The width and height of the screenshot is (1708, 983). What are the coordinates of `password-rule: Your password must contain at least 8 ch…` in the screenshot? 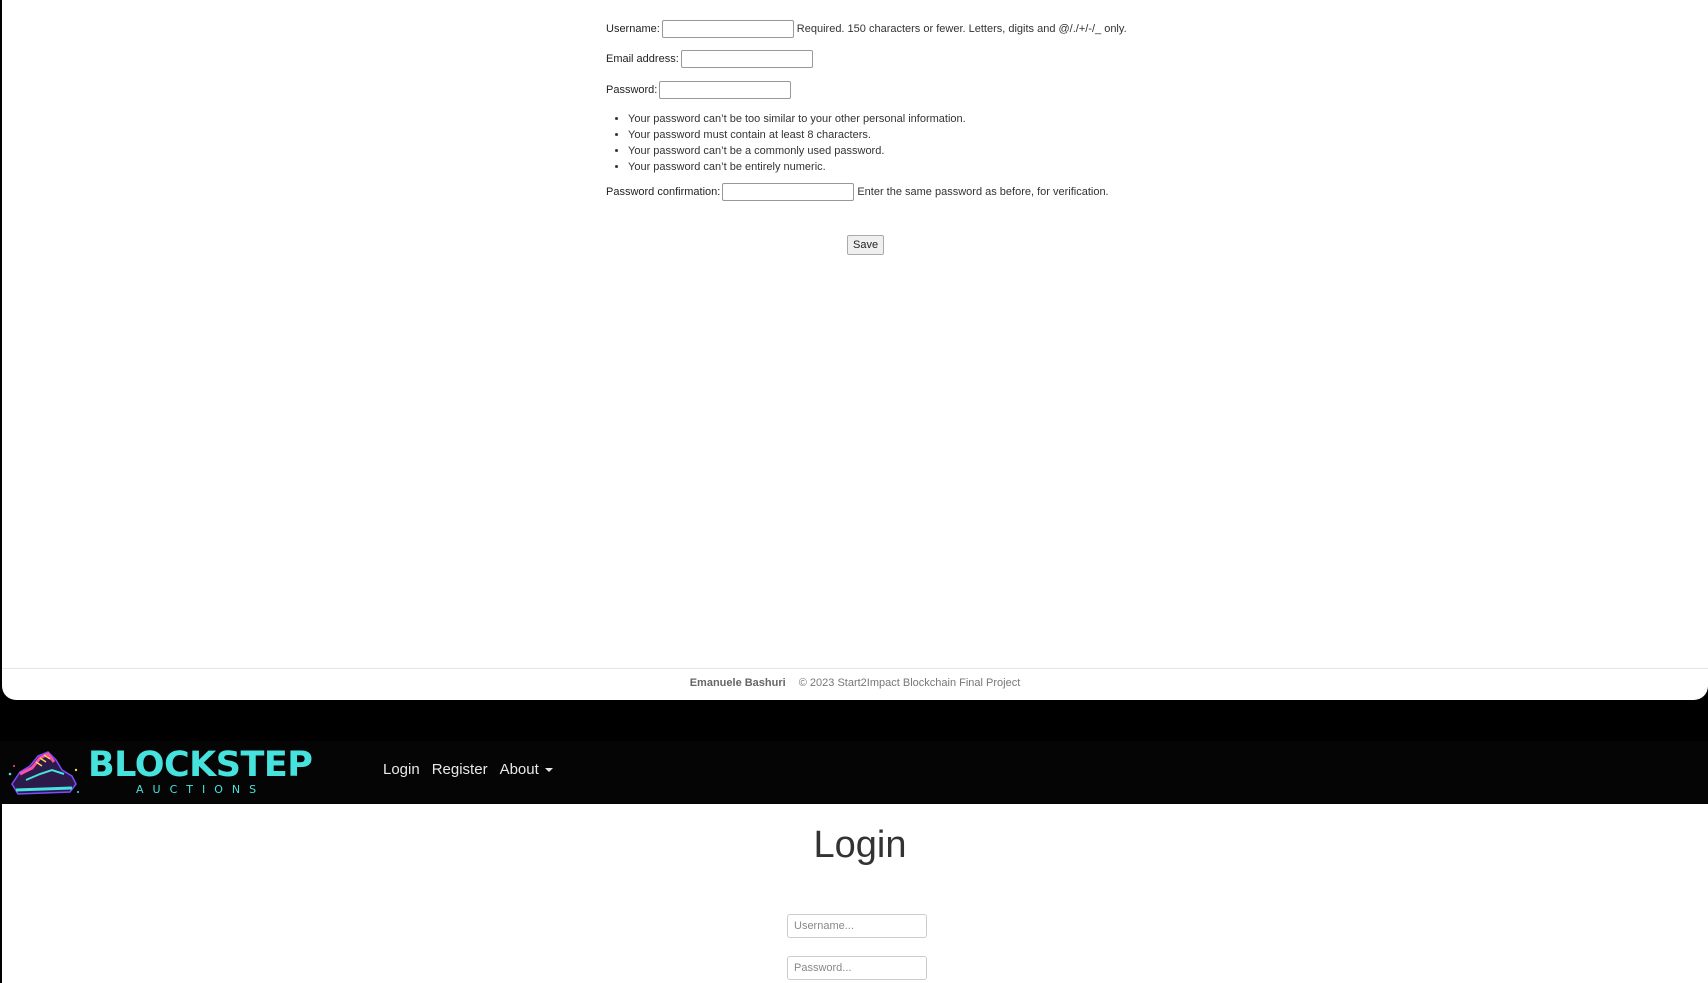 It's located at (897, 135).